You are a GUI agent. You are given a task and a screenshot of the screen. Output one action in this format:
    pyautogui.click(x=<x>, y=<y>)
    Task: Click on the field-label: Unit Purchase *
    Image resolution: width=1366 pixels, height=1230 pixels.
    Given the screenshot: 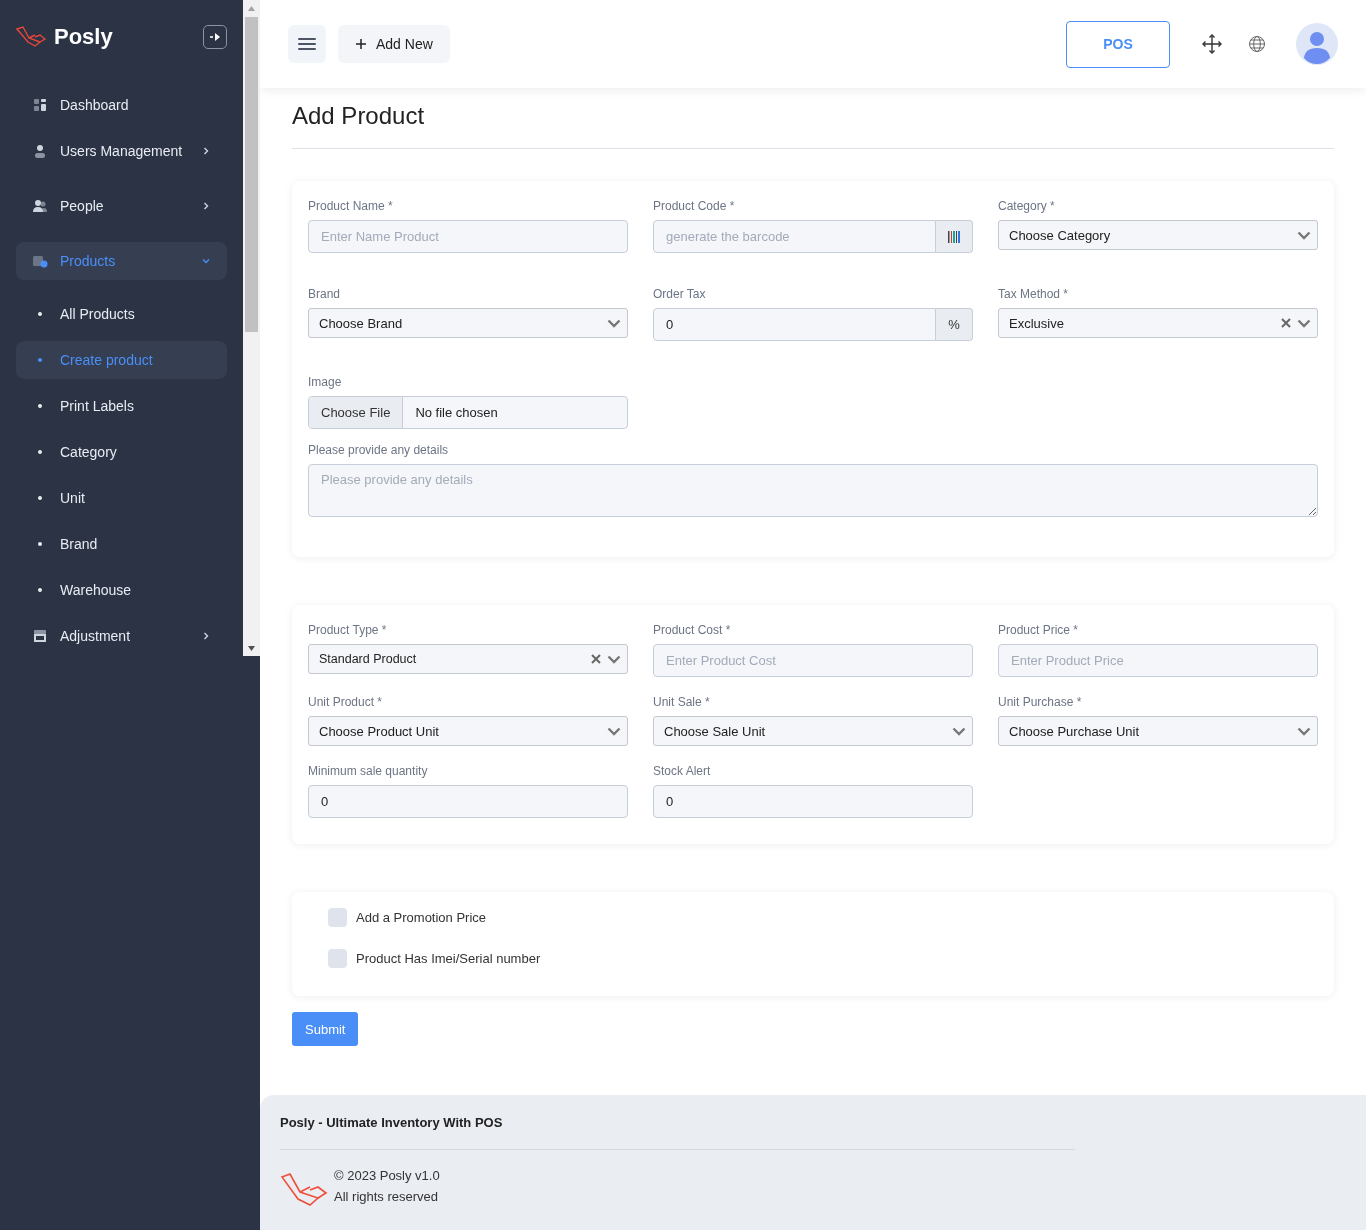 What is the action you would take?
    pyautogui.click(x=1040, y=702)
    